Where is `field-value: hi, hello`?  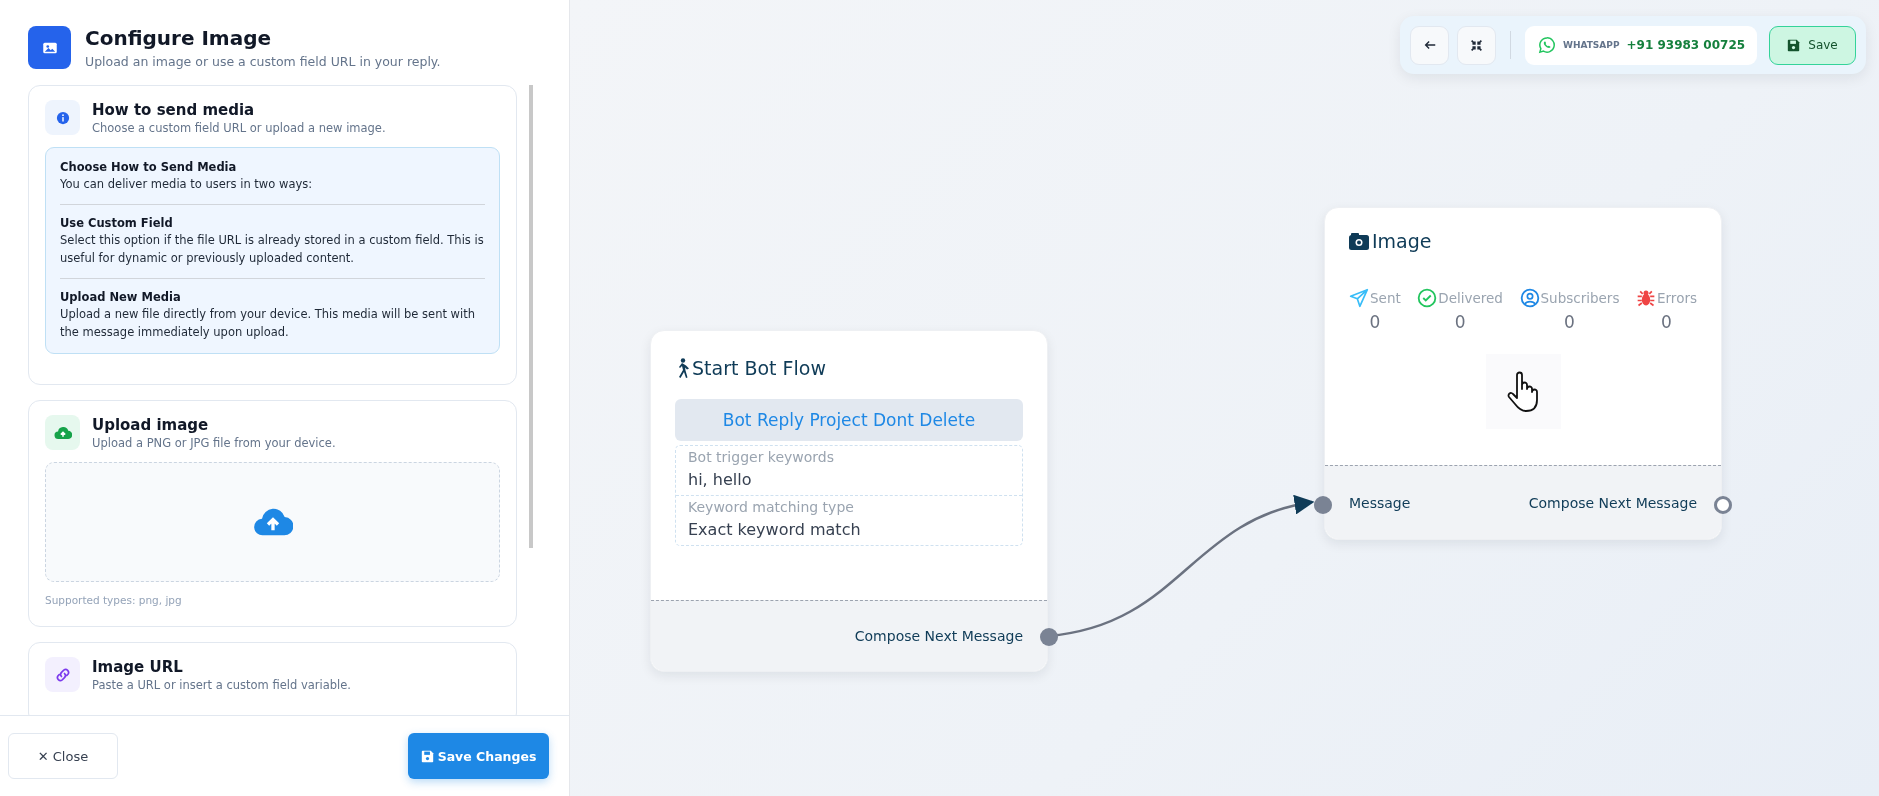 field-value: hi, hello is located at coordinates (720, 479).